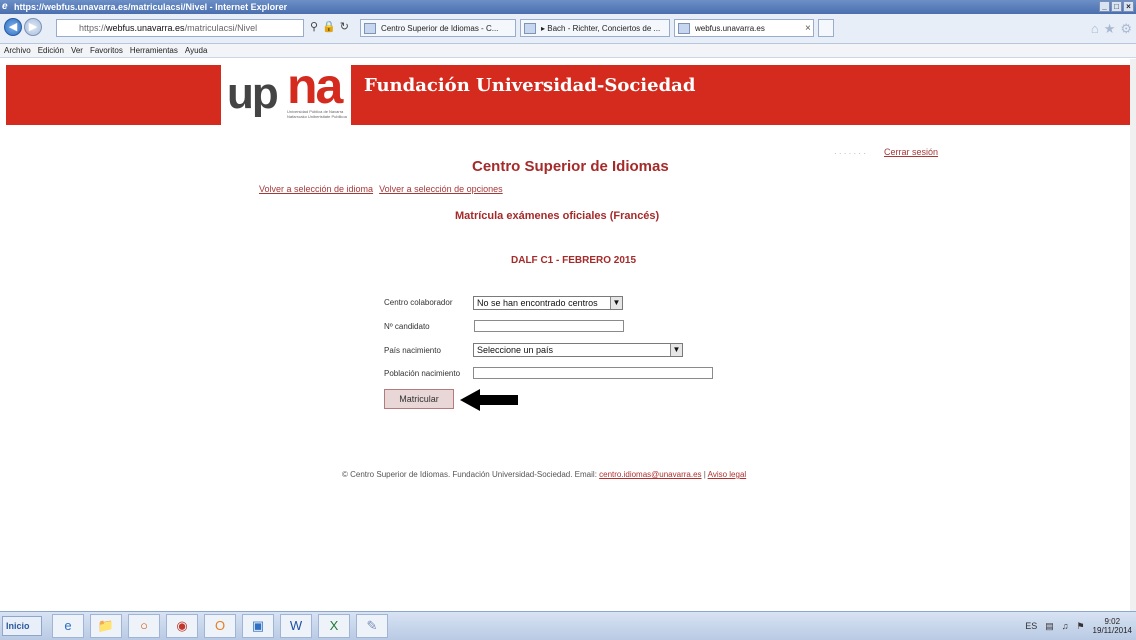  Describe the element at coordinates (744, 28) in the screenshot. I see `tab-webfus: webfus.unavarra.es` at that location.